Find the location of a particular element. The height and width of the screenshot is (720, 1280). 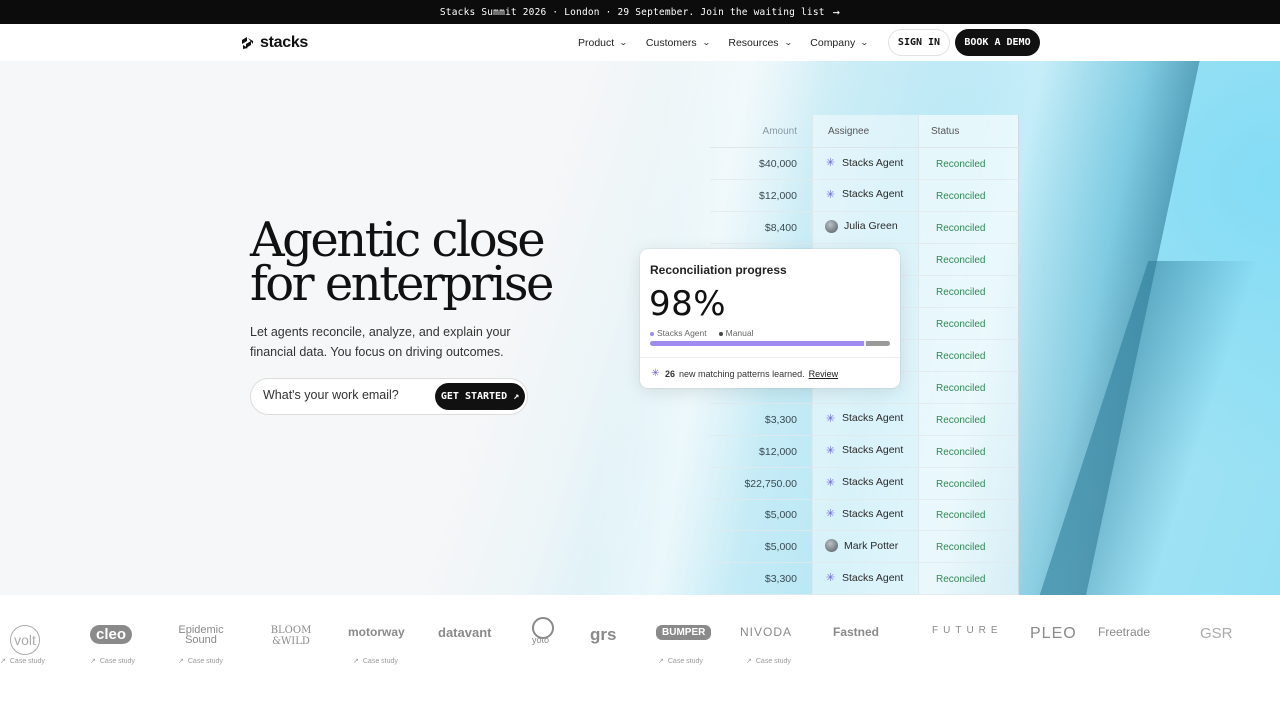

email-signup-form: GET STARTED ↗ is located at coordinates (389, 396).